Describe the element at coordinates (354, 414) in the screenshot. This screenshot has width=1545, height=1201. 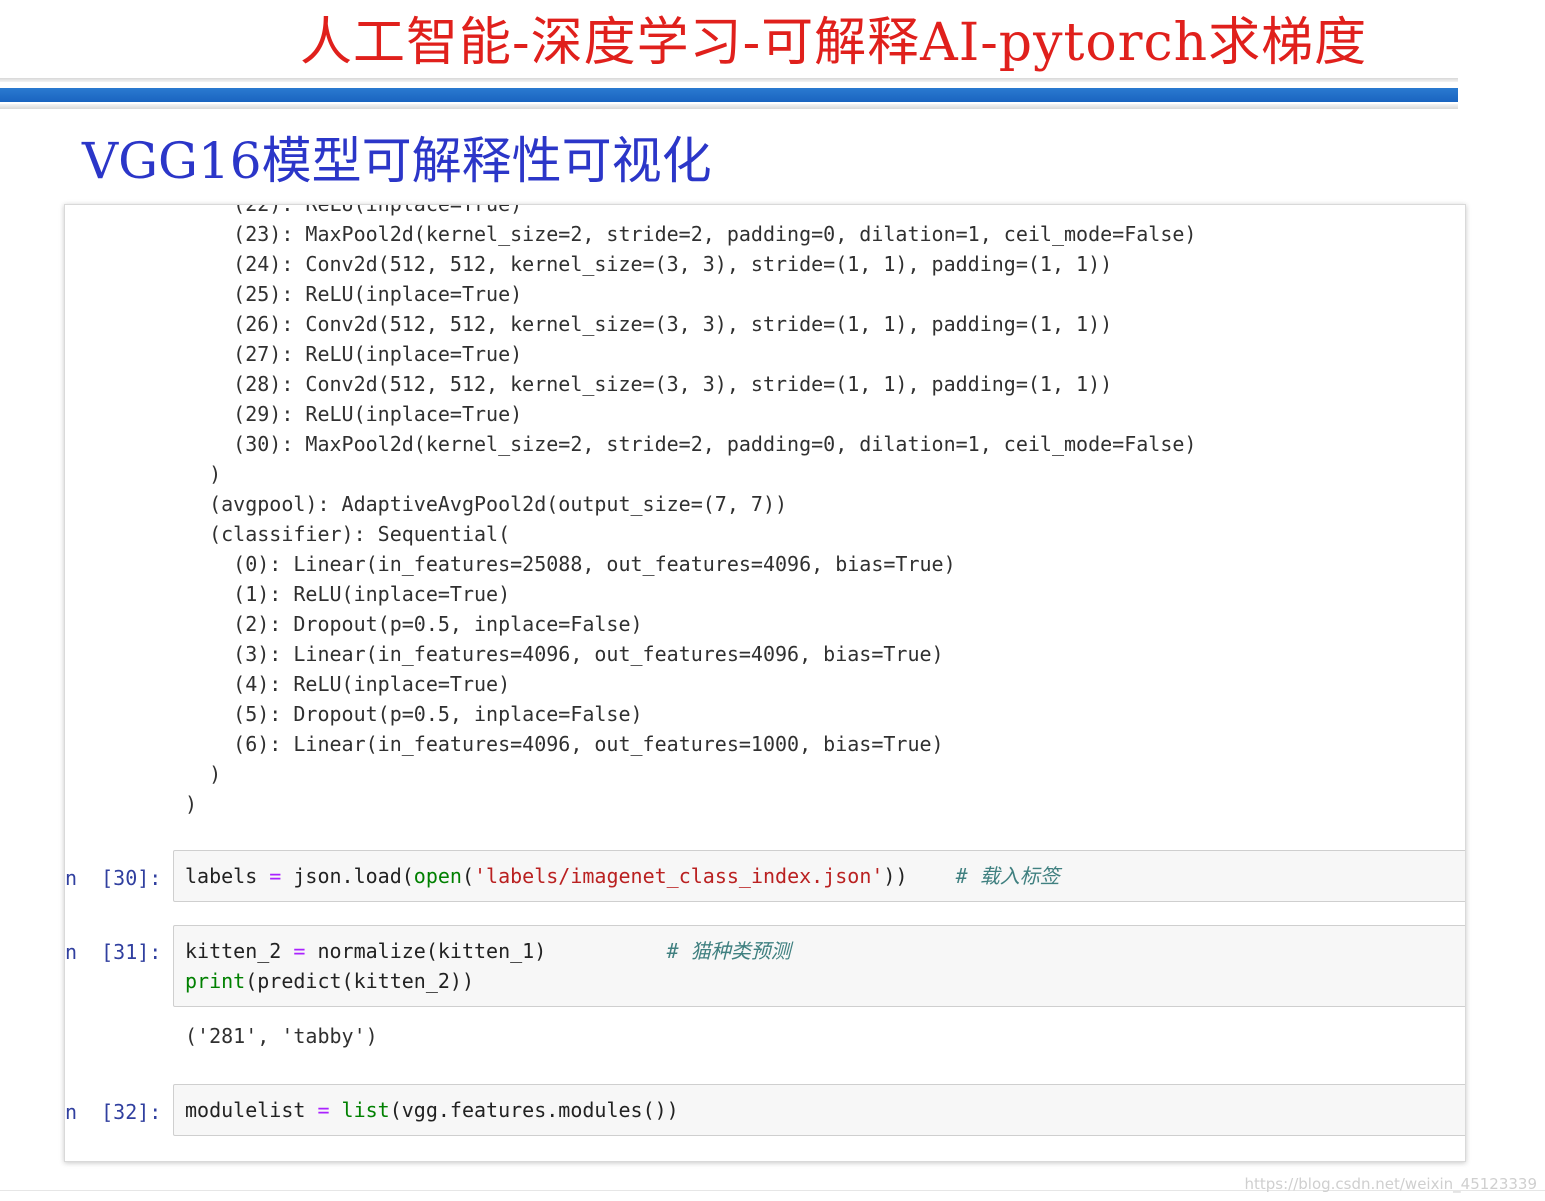
I see `output-line: (29): ReLU(inplace=True)` at that location.